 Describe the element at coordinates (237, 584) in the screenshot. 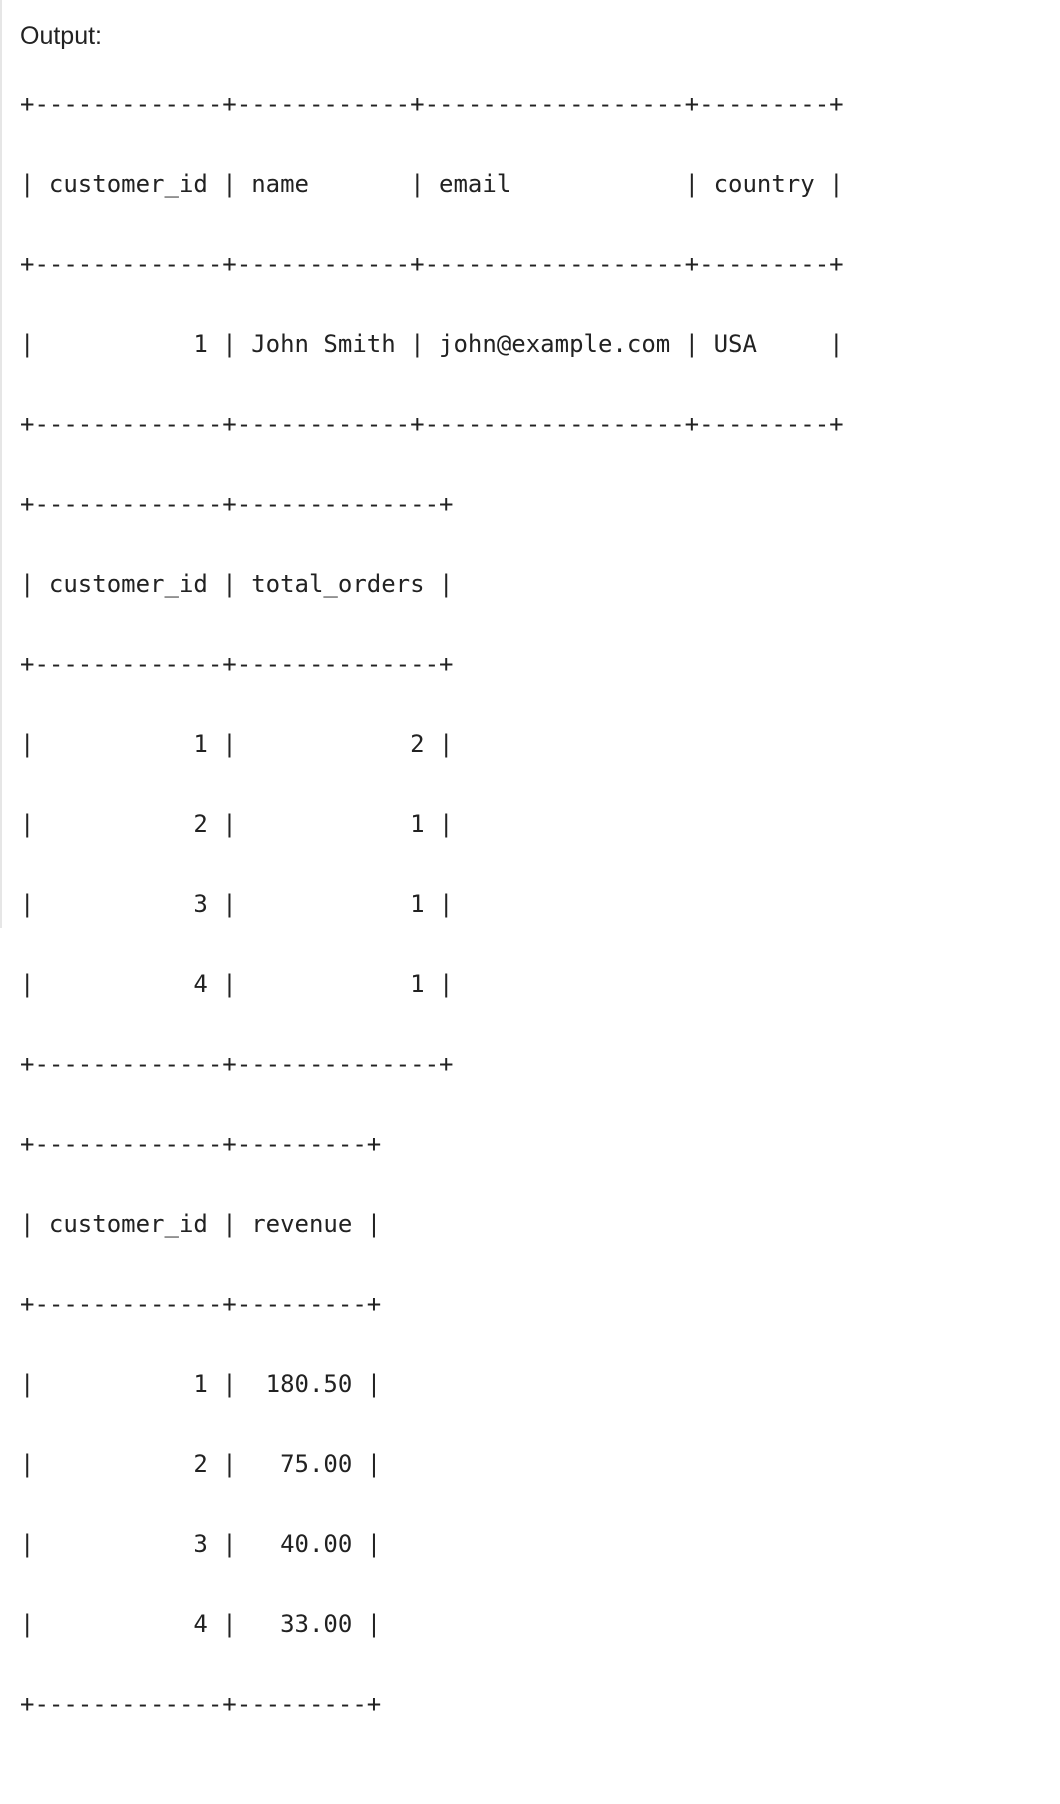

I see `console-line: | customer_id | total_orders |` at that location.